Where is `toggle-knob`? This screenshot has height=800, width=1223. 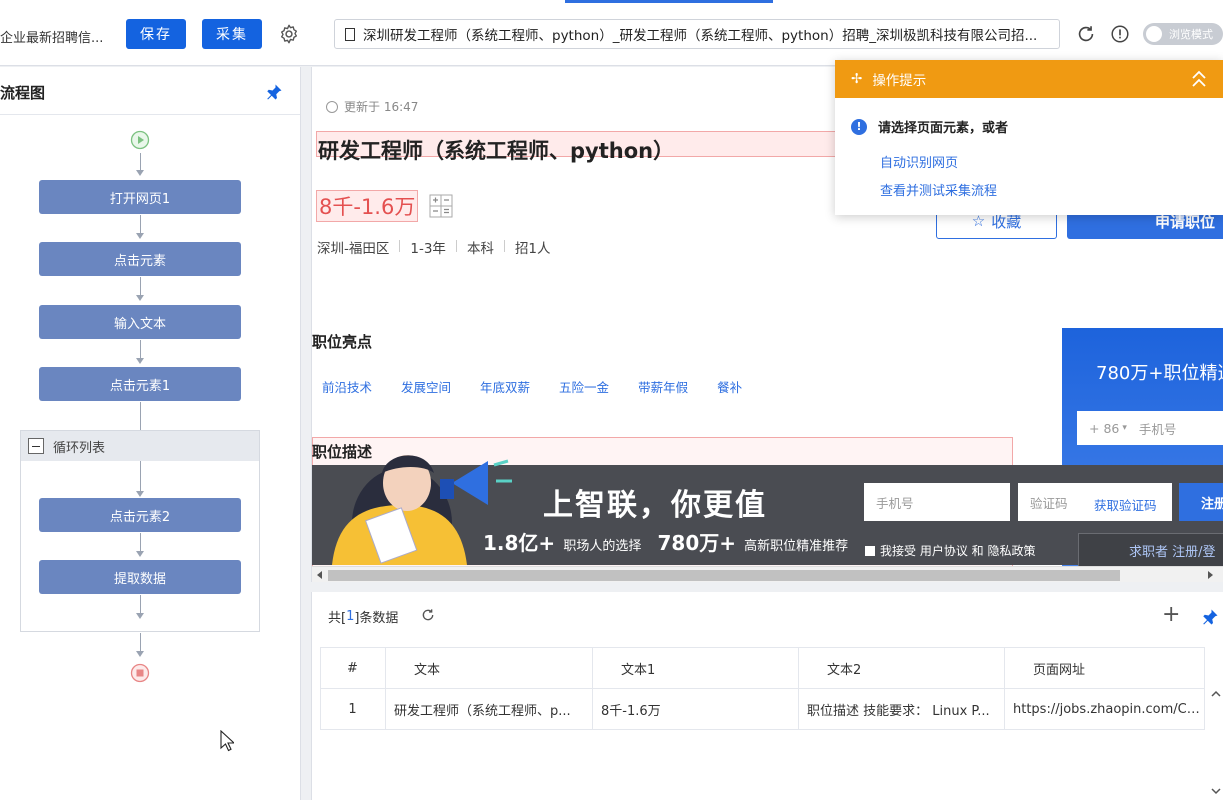 toggle-knob is located at coordinates (1154, 34).